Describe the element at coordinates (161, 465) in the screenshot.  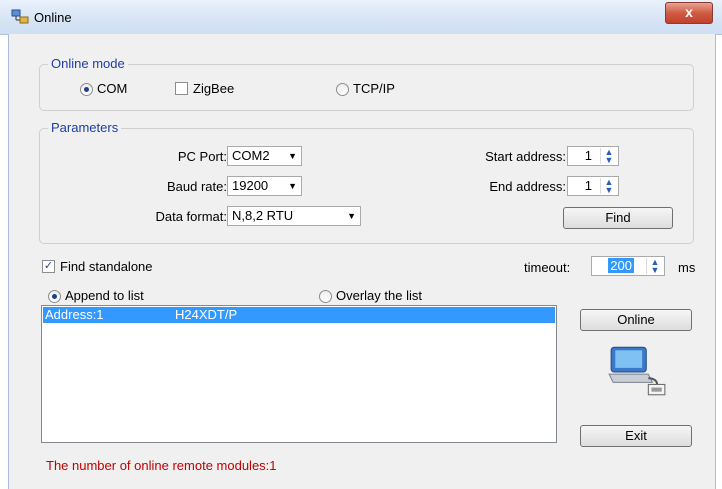
I see `status-text: The number of online remote modules:1` at that location.